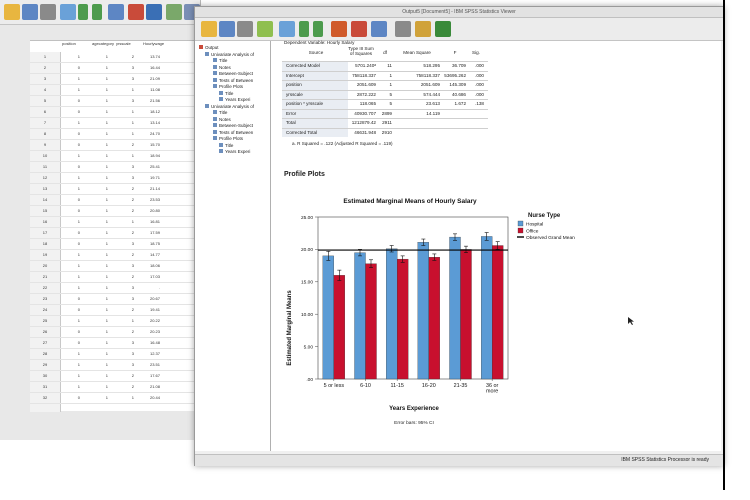  I want to click on goto-case-icon, so click(359, 29).